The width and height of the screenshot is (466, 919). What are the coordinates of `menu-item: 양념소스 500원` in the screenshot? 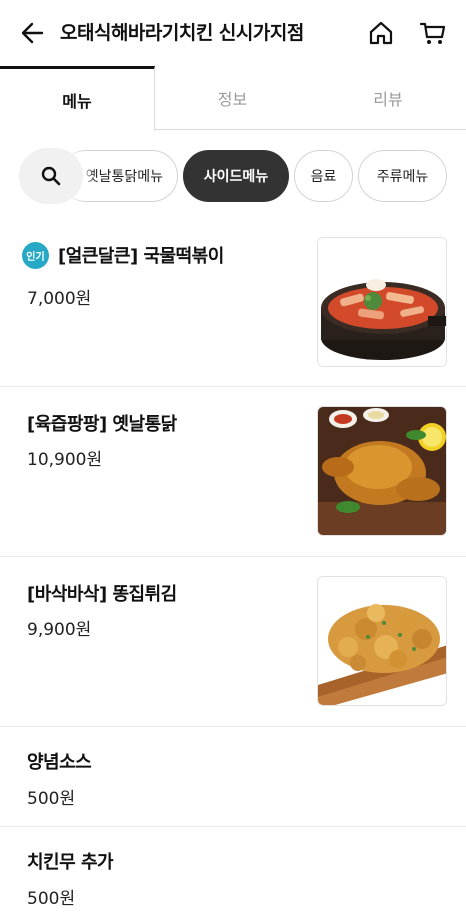 It's located at (233, 777).